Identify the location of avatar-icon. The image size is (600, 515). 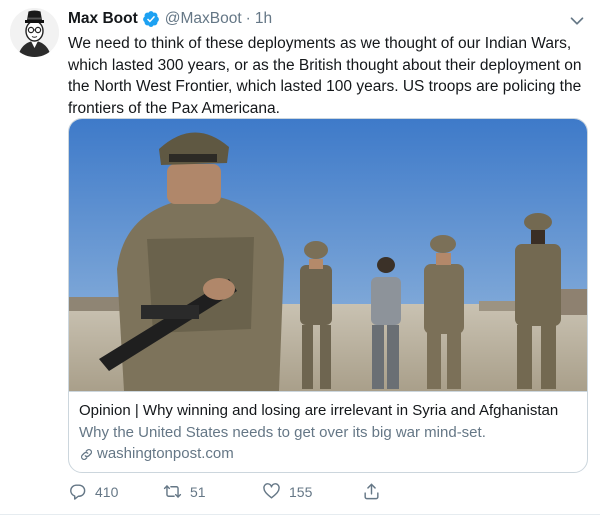
(34, 32).